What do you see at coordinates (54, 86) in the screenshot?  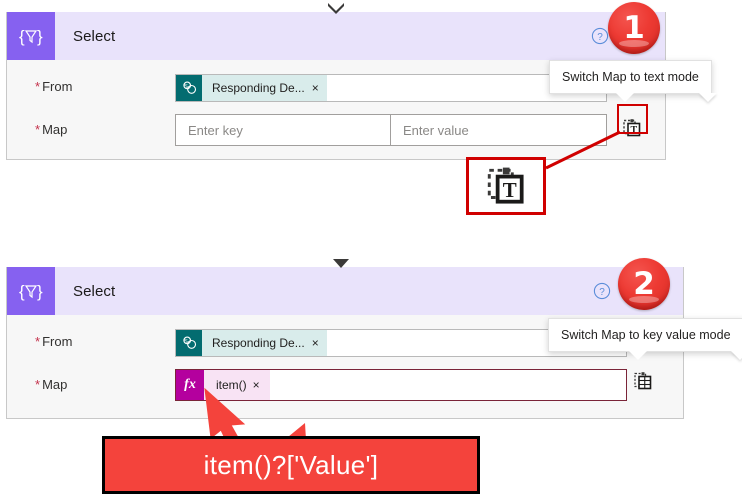 I see `from-label-1: * From` at bounding box center [54, 86].